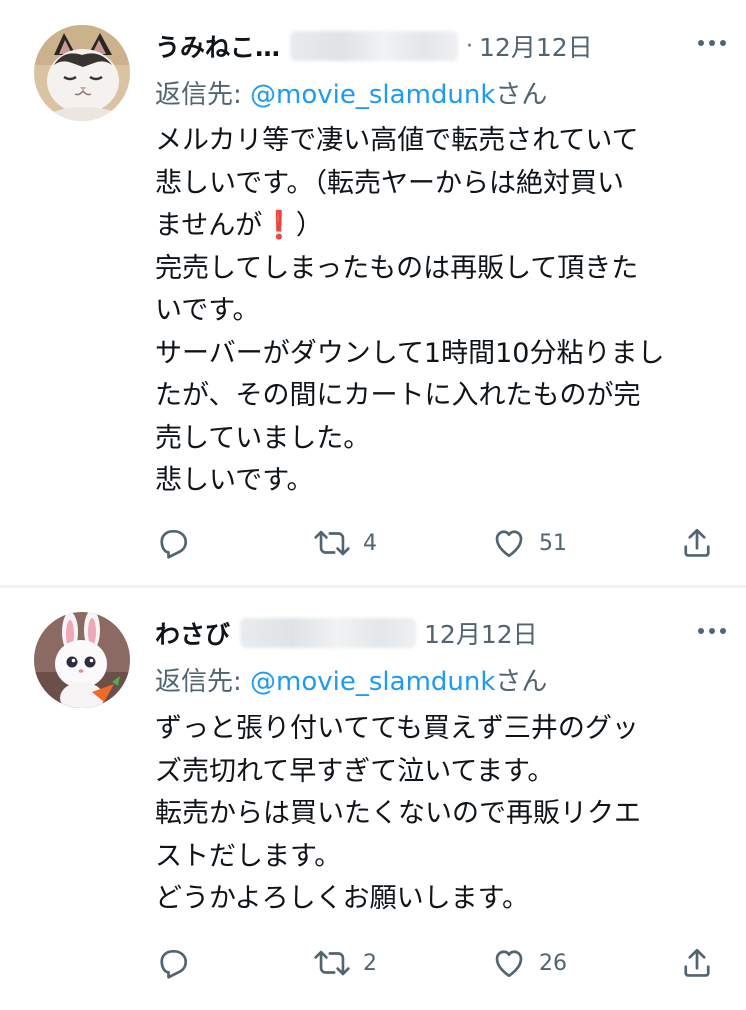 Image resolution: width=746 pixels, height=1010 pixels. I want to click on like-count: 26, so click(553, 963).